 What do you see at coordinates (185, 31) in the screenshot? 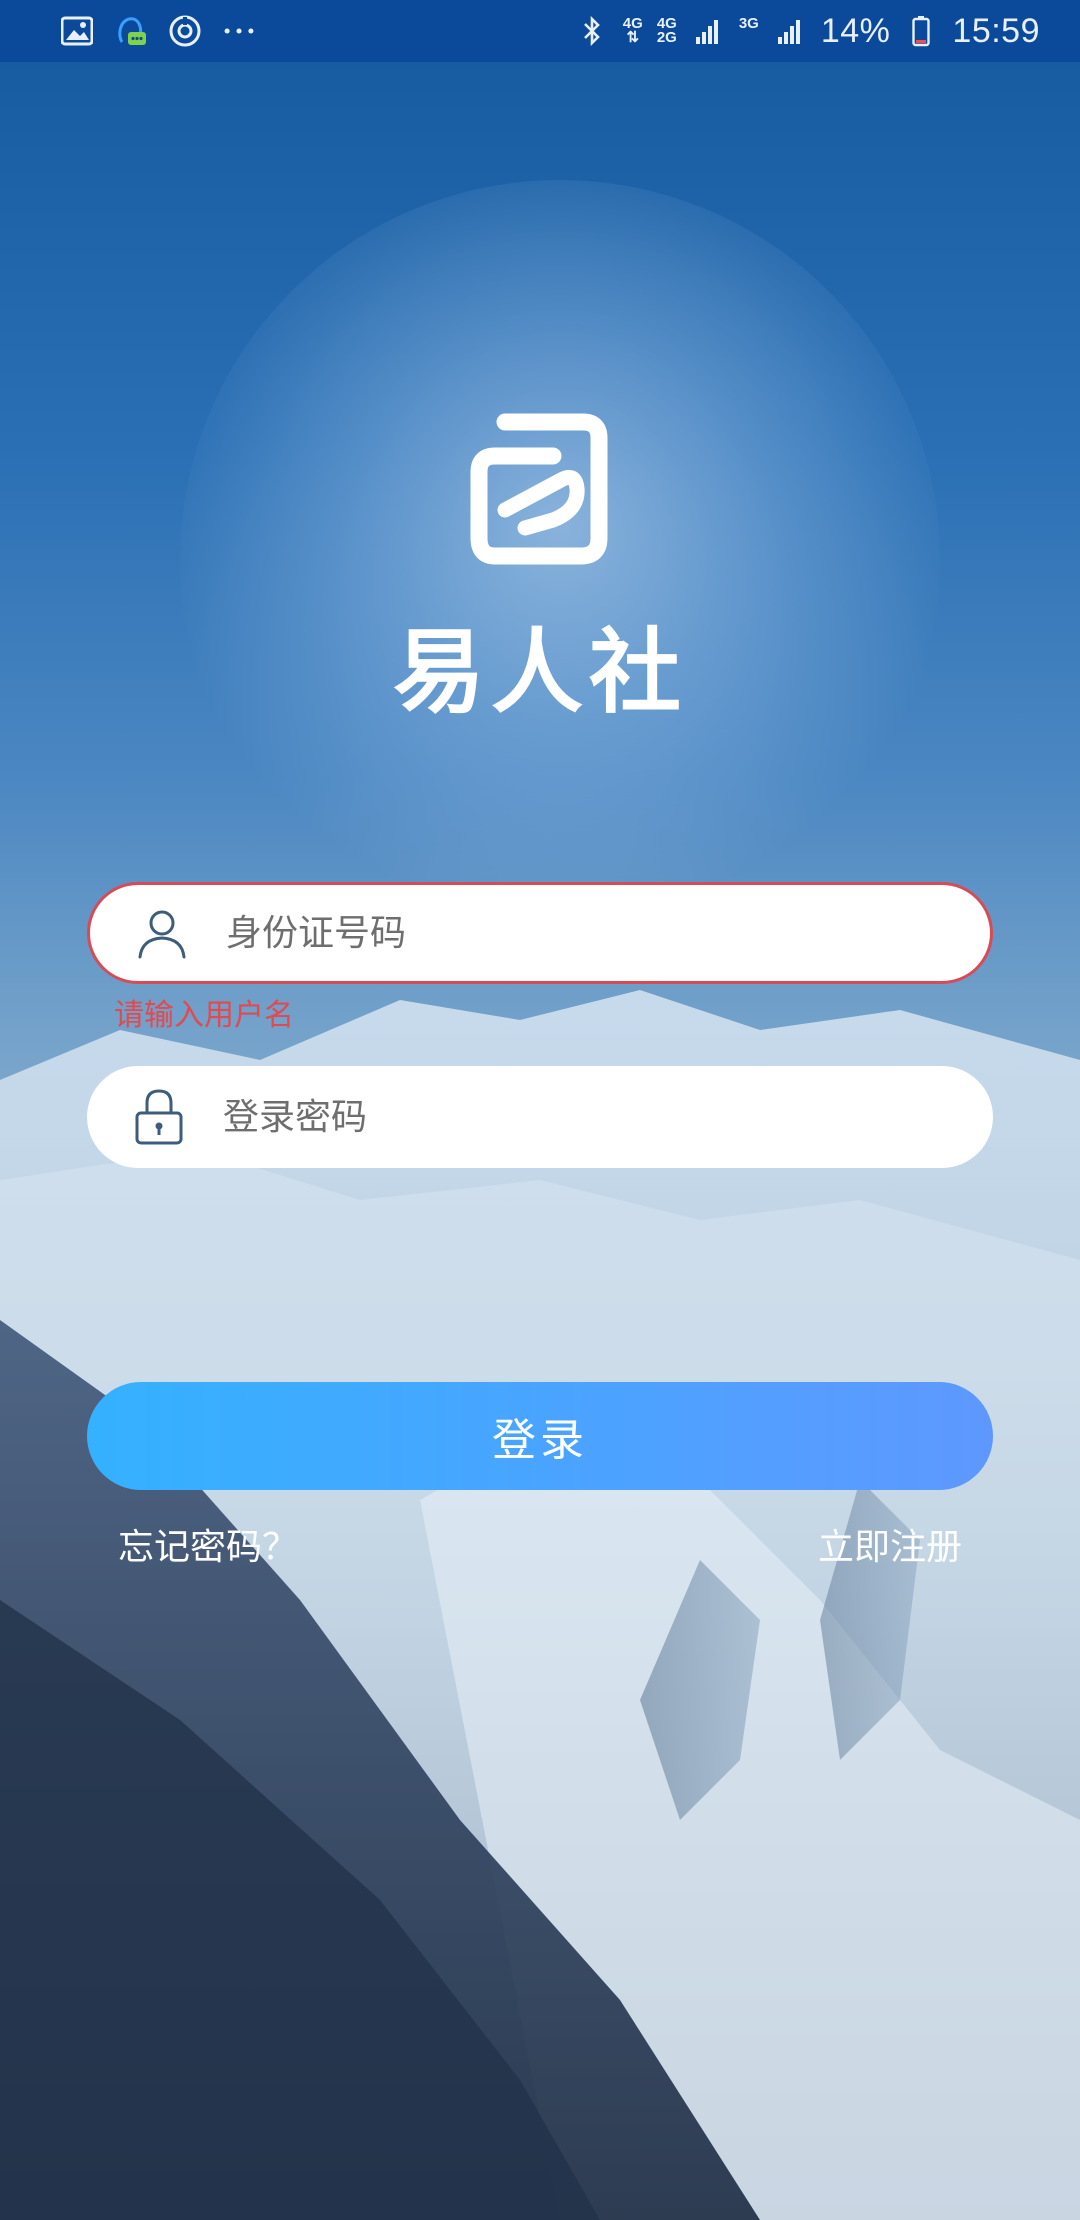
I see `refresh-circle-icon` at bounding box center [185, 31].